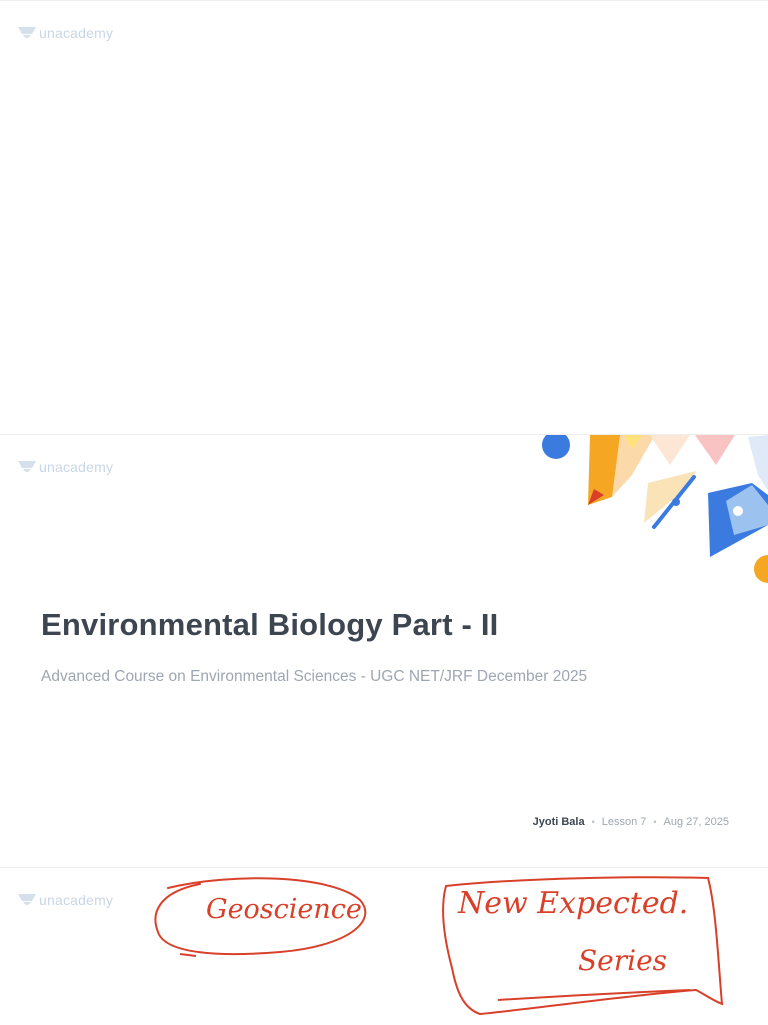  Describe the element at coordinates (558, 822) in the screenshot. I see `author-name: Jyoti Bala` at that location.